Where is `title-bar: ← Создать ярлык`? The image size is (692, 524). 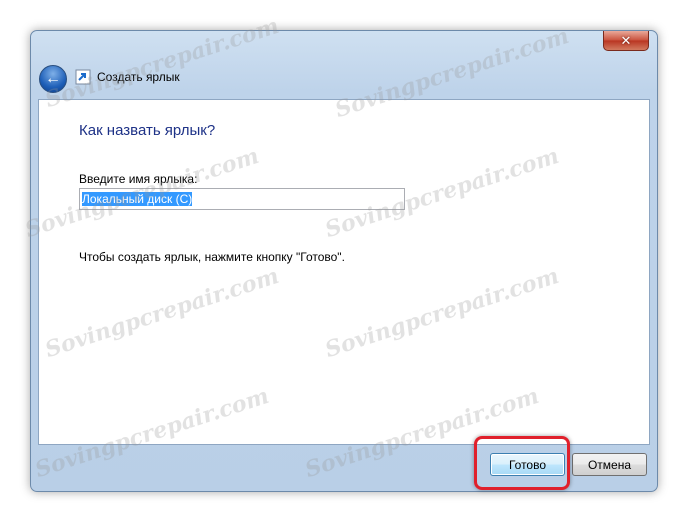 title-bar: ← Создать ярлык is located at coordinates (344, 75).